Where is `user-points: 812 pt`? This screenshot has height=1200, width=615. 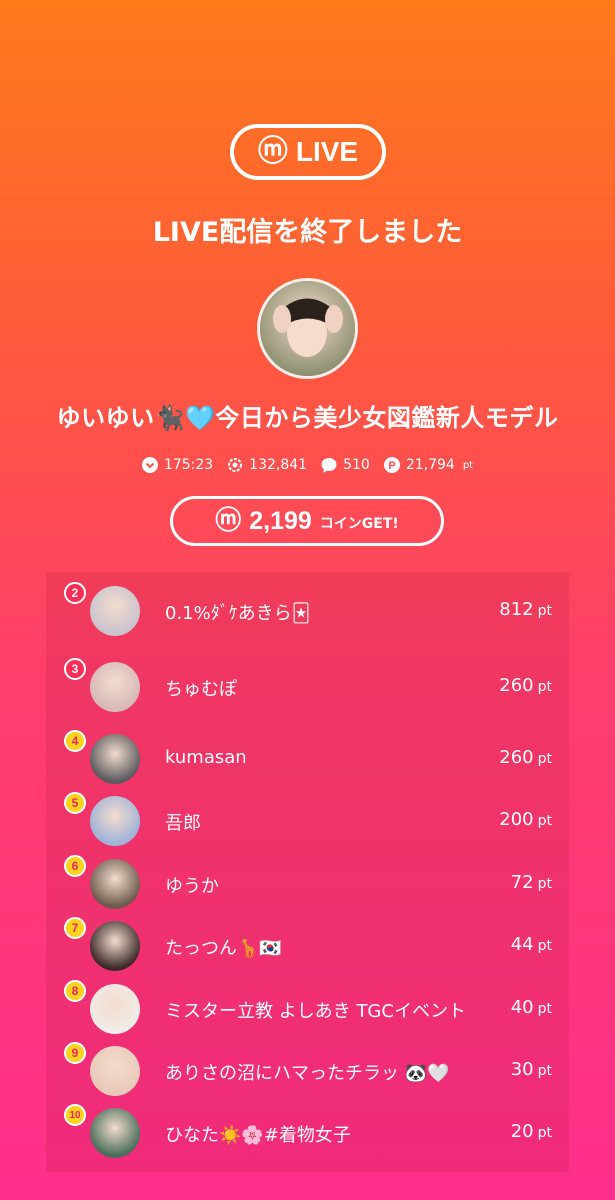
user-points: 812 pt is located at coordinates (525, 609).